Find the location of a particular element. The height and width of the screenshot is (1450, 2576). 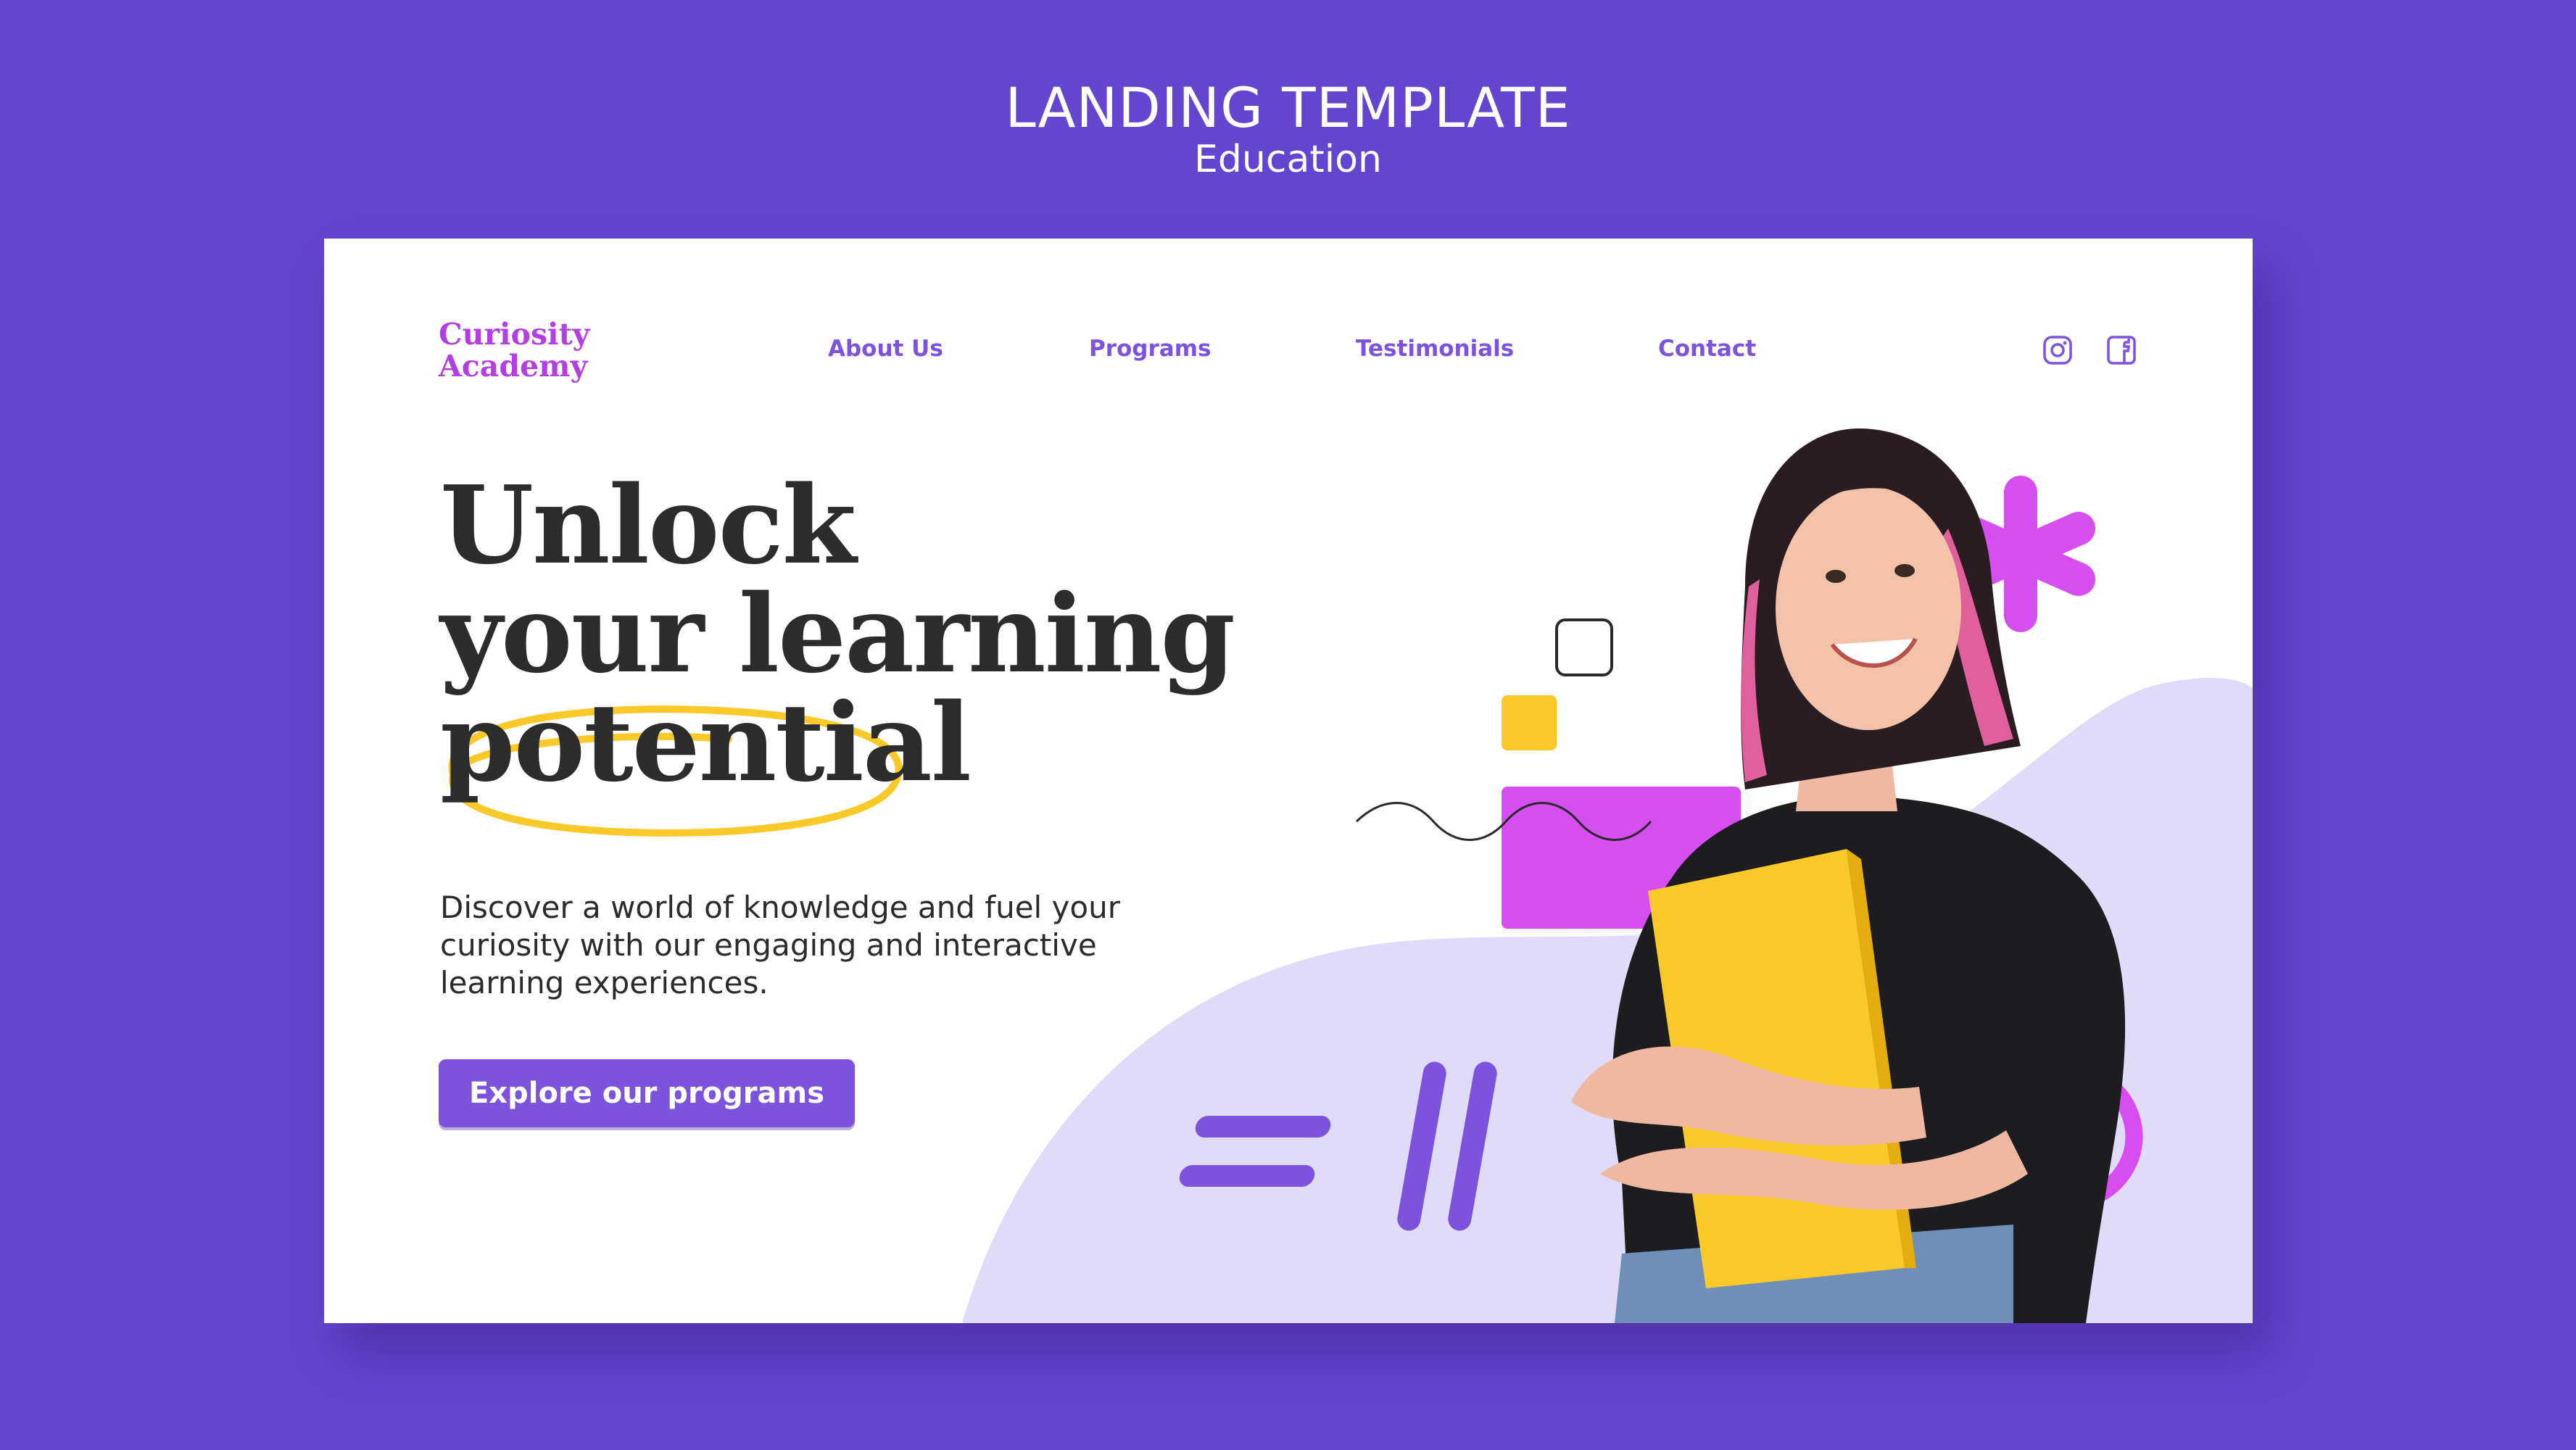

nav-contact: Contact is located at coordinates (1707, 349).